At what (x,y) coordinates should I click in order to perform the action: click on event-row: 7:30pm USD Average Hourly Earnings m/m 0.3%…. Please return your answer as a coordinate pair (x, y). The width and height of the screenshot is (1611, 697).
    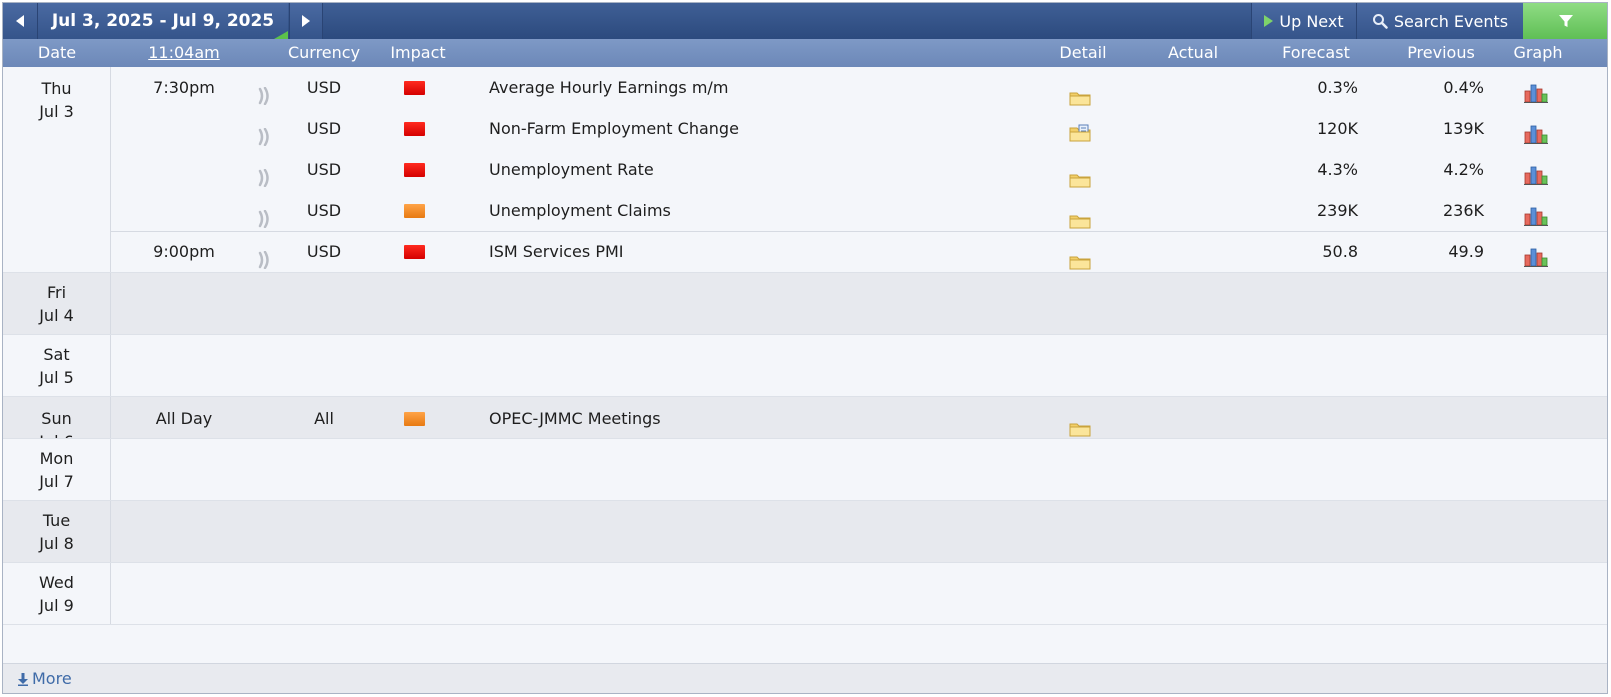
    Looking at the image, I should click on (859, 87).